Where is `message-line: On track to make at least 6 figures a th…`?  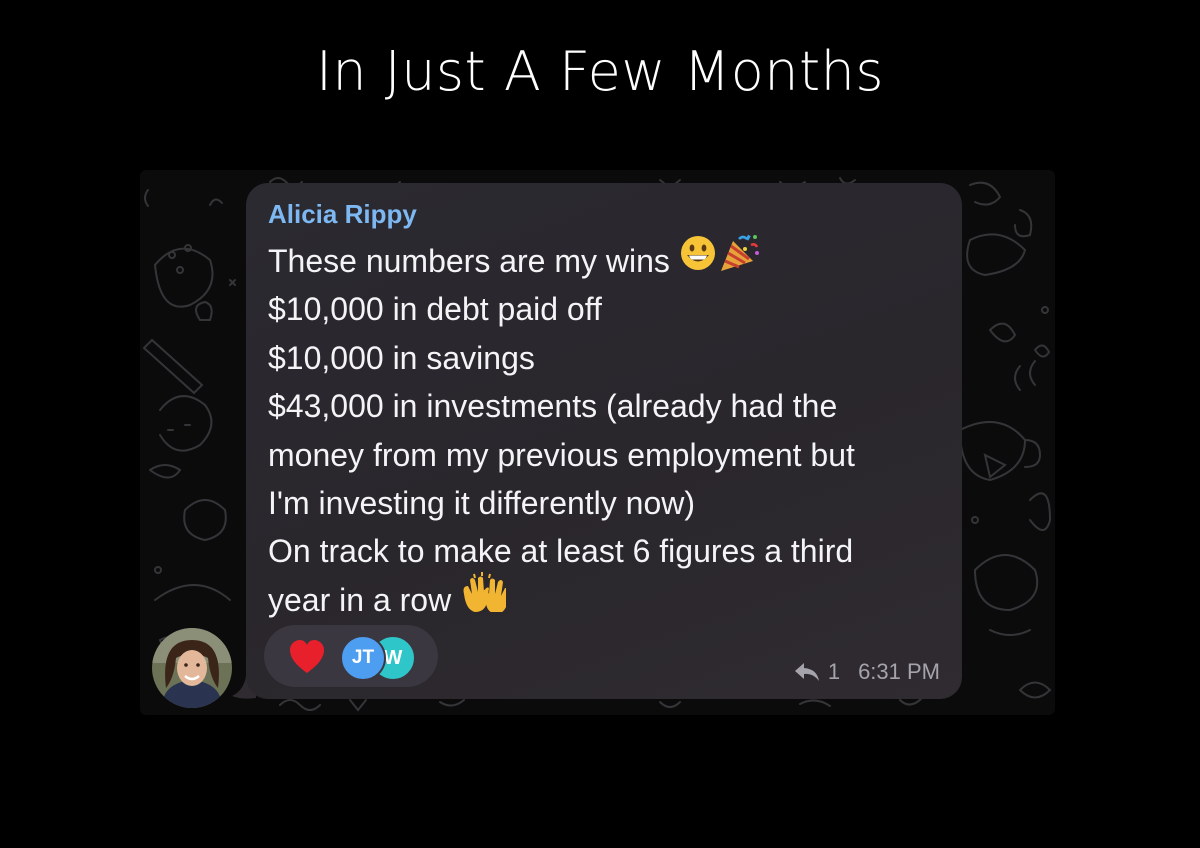
message-line: On track to make at least 6 figures a th… is located at coordinates (561, 551).